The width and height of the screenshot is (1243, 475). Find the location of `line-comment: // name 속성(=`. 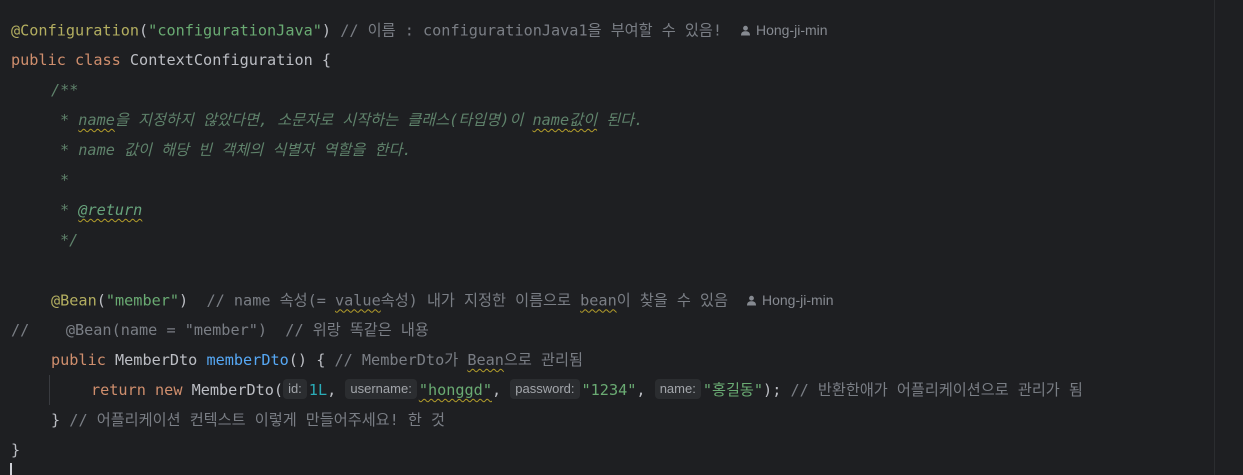

line-comment: // name 속성(= is located at coordinates (261, 300).